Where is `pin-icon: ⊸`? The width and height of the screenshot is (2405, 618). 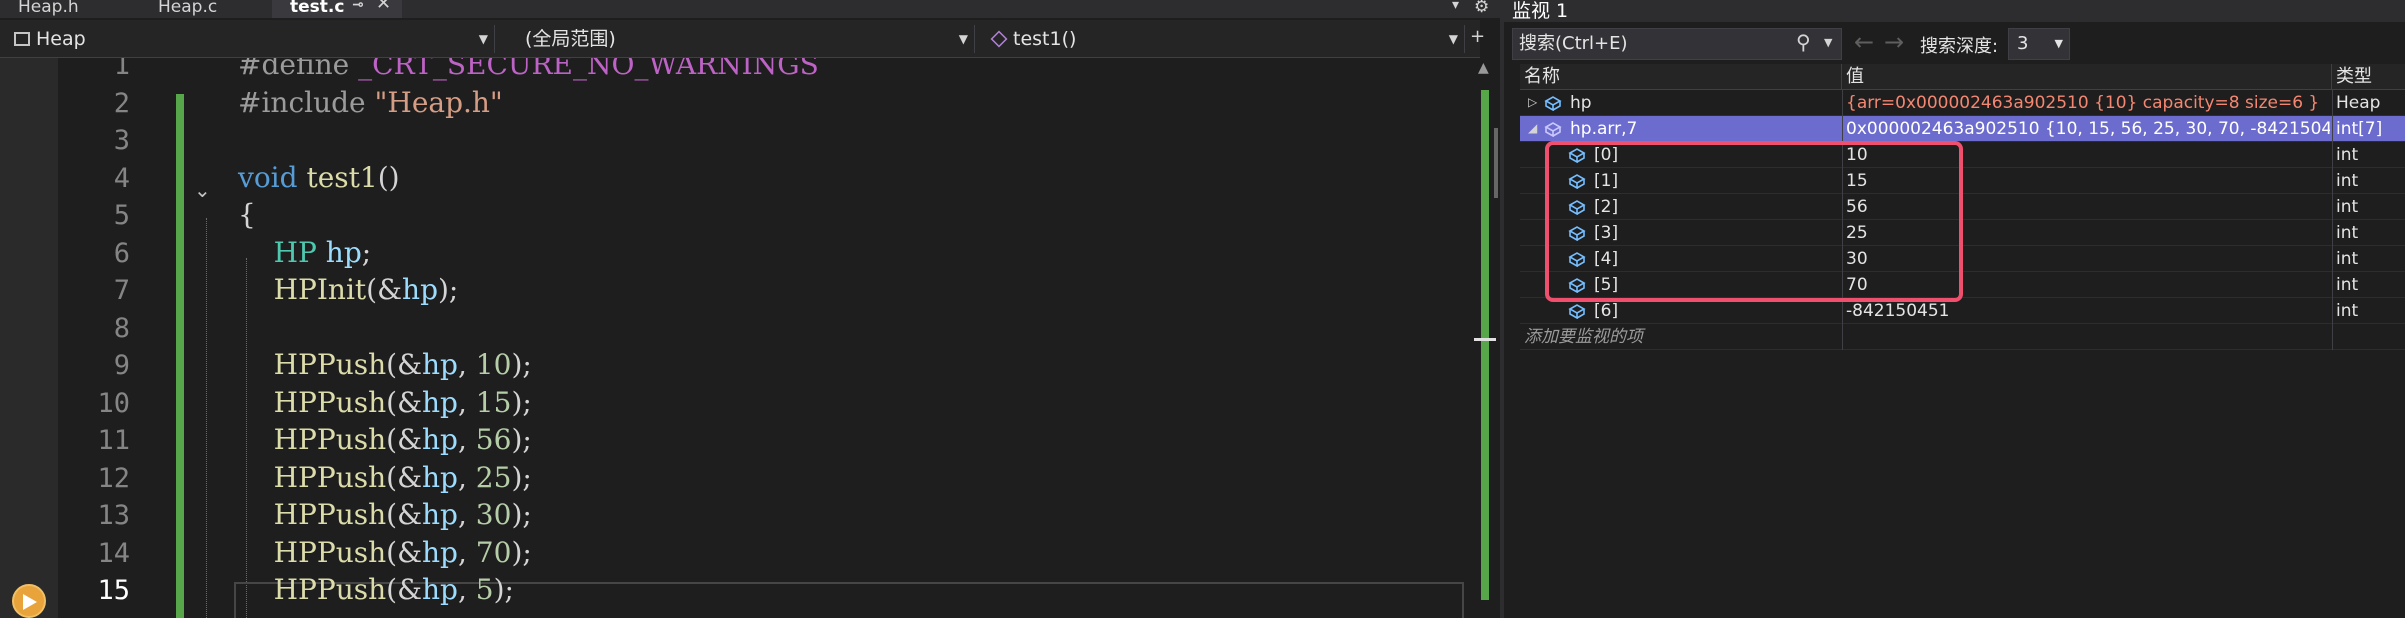
pin-icon: ⊸ is located at coordinates (358, 6).